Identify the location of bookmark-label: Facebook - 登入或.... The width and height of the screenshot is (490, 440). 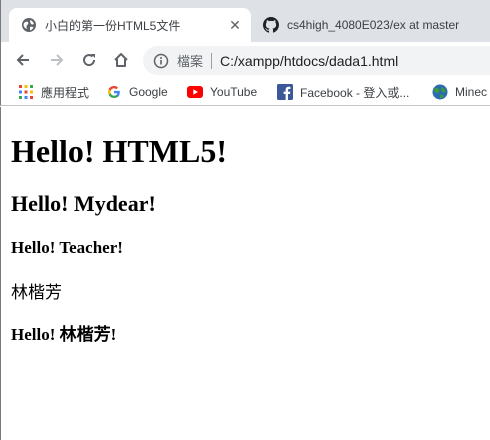
(355, 92).